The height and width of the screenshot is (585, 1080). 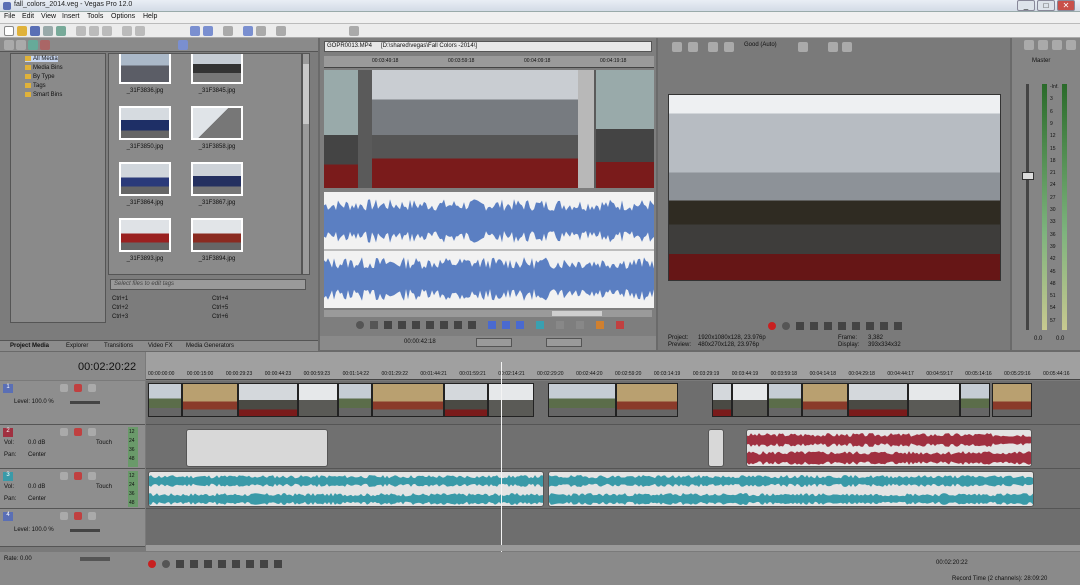 I want to click on menu-options: Options, so click(x=123, y=16).